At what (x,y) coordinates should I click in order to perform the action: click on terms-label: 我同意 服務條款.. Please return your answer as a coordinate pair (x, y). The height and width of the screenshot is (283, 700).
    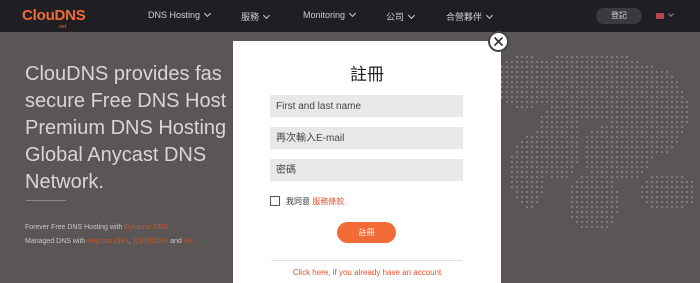
    Looking at the image, I should click on (316, 201).